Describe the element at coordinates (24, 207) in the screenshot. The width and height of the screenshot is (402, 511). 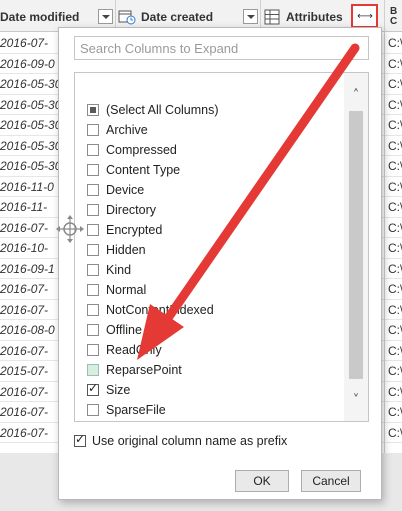
I see `date-cell: 2016-11-` at that location.